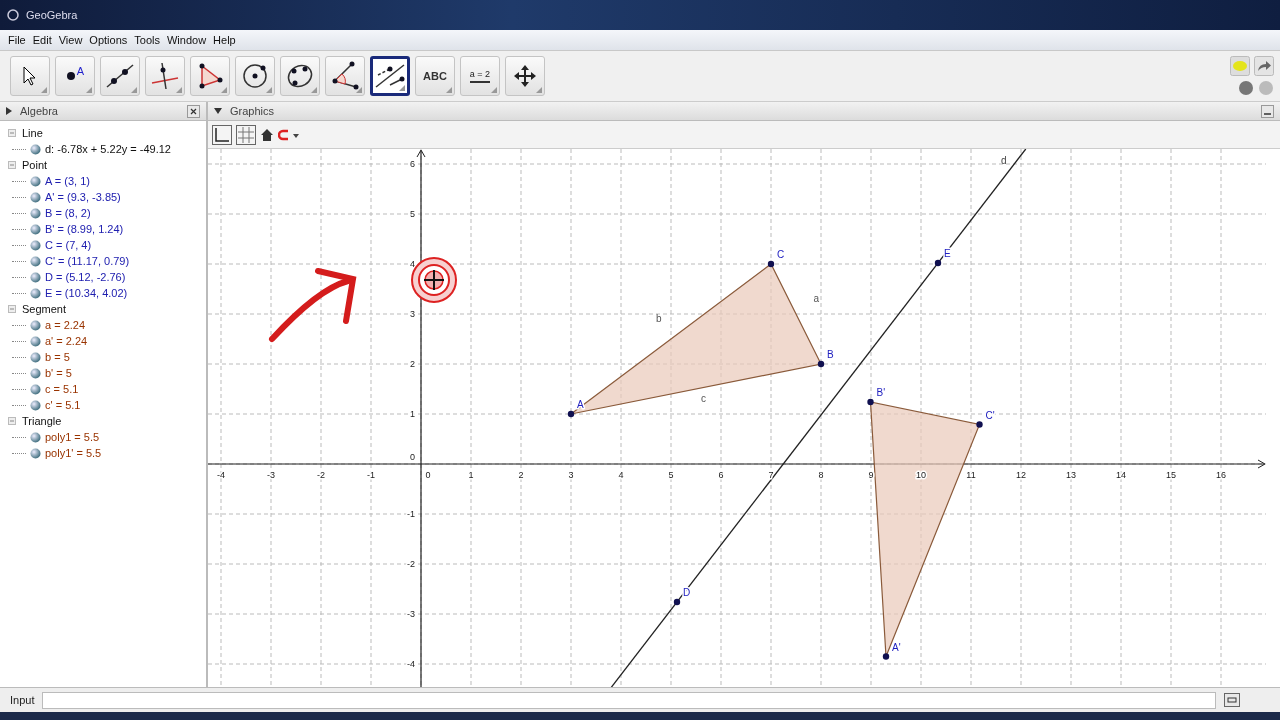  I want to click on perpendicular-line-icon, so click(165, 76).